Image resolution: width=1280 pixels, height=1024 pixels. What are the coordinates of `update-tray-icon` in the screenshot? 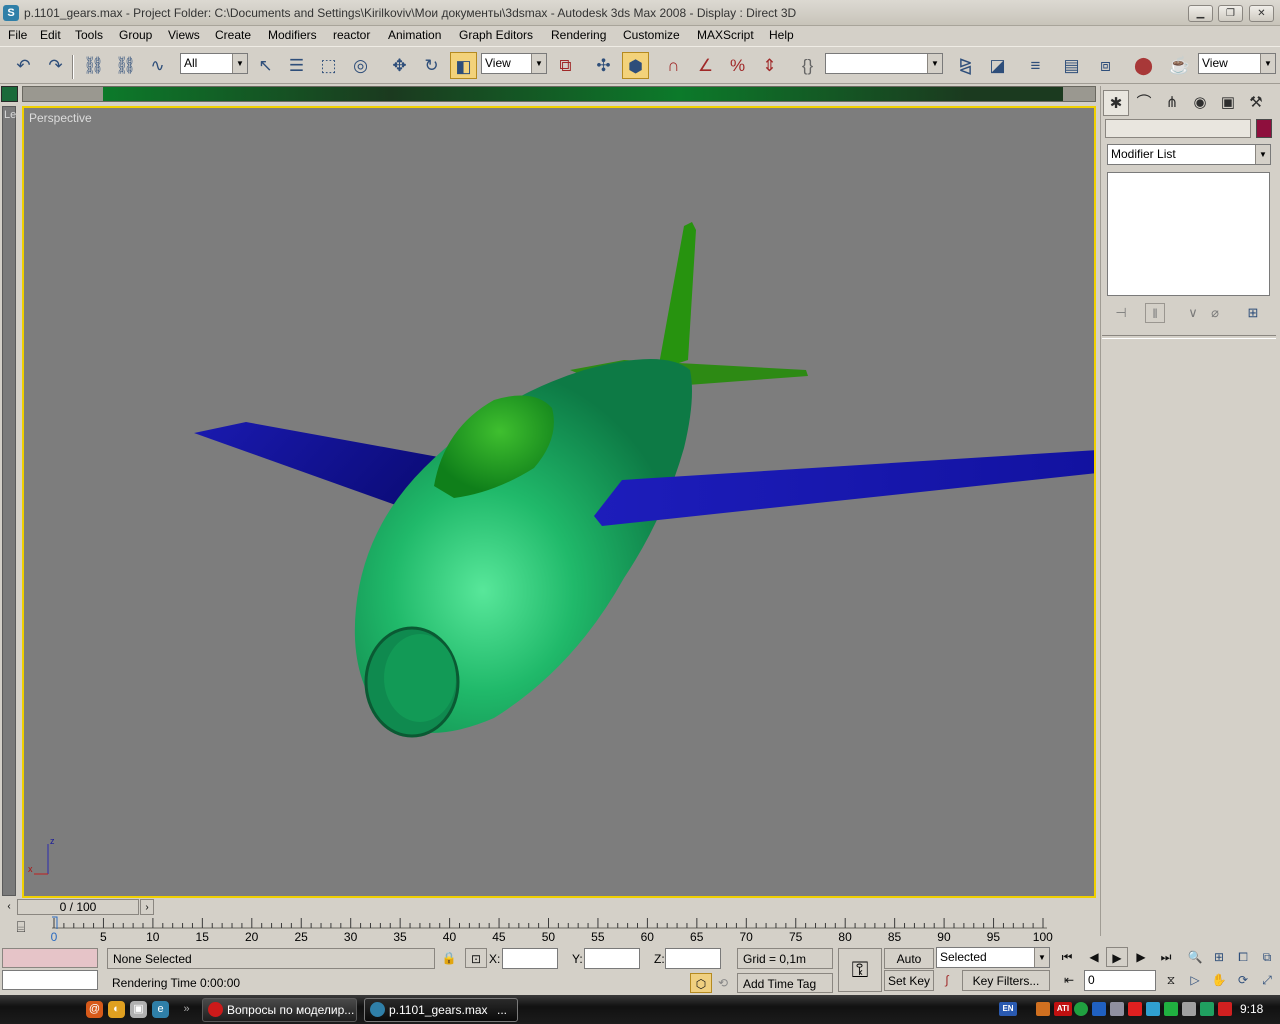 It's located at (1171, 1009).